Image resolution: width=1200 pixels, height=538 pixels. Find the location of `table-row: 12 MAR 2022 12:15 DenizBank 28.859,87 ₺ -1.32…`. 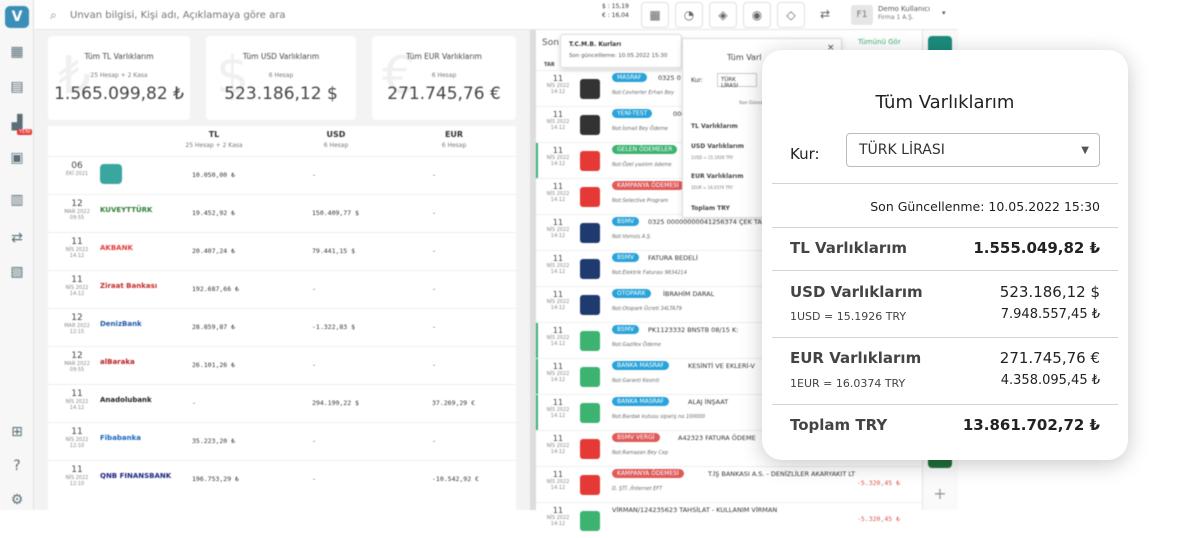

table-row: 12 MAR 2022 12:15 DenizBank 28.859,87 ₺ -1.32… is located at coordinates (282, 326).